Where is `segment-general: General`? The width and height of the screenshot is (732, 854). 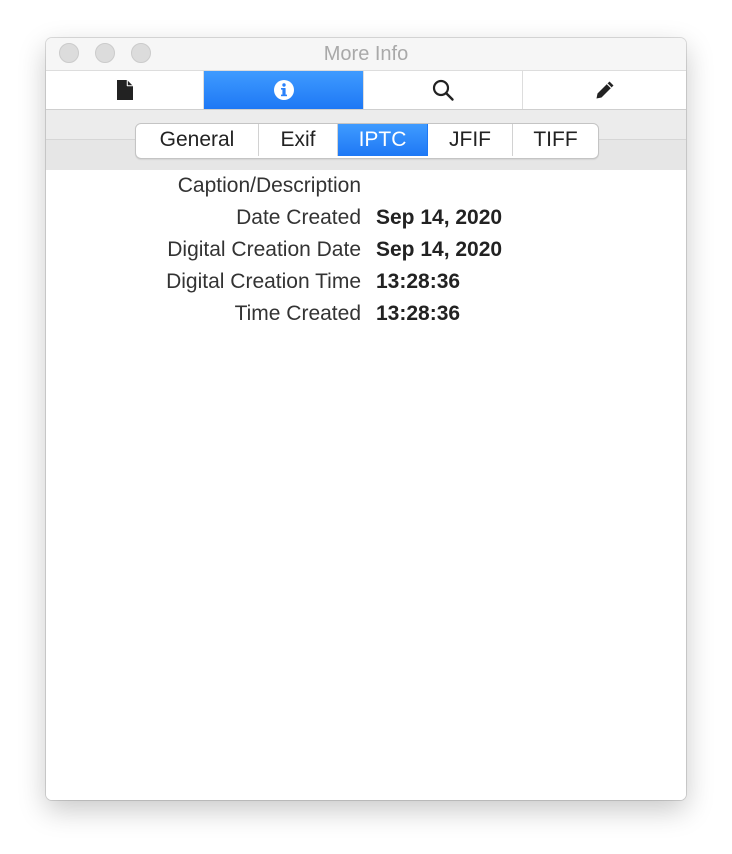
segment-general: General is located at coordinates (197, 140).